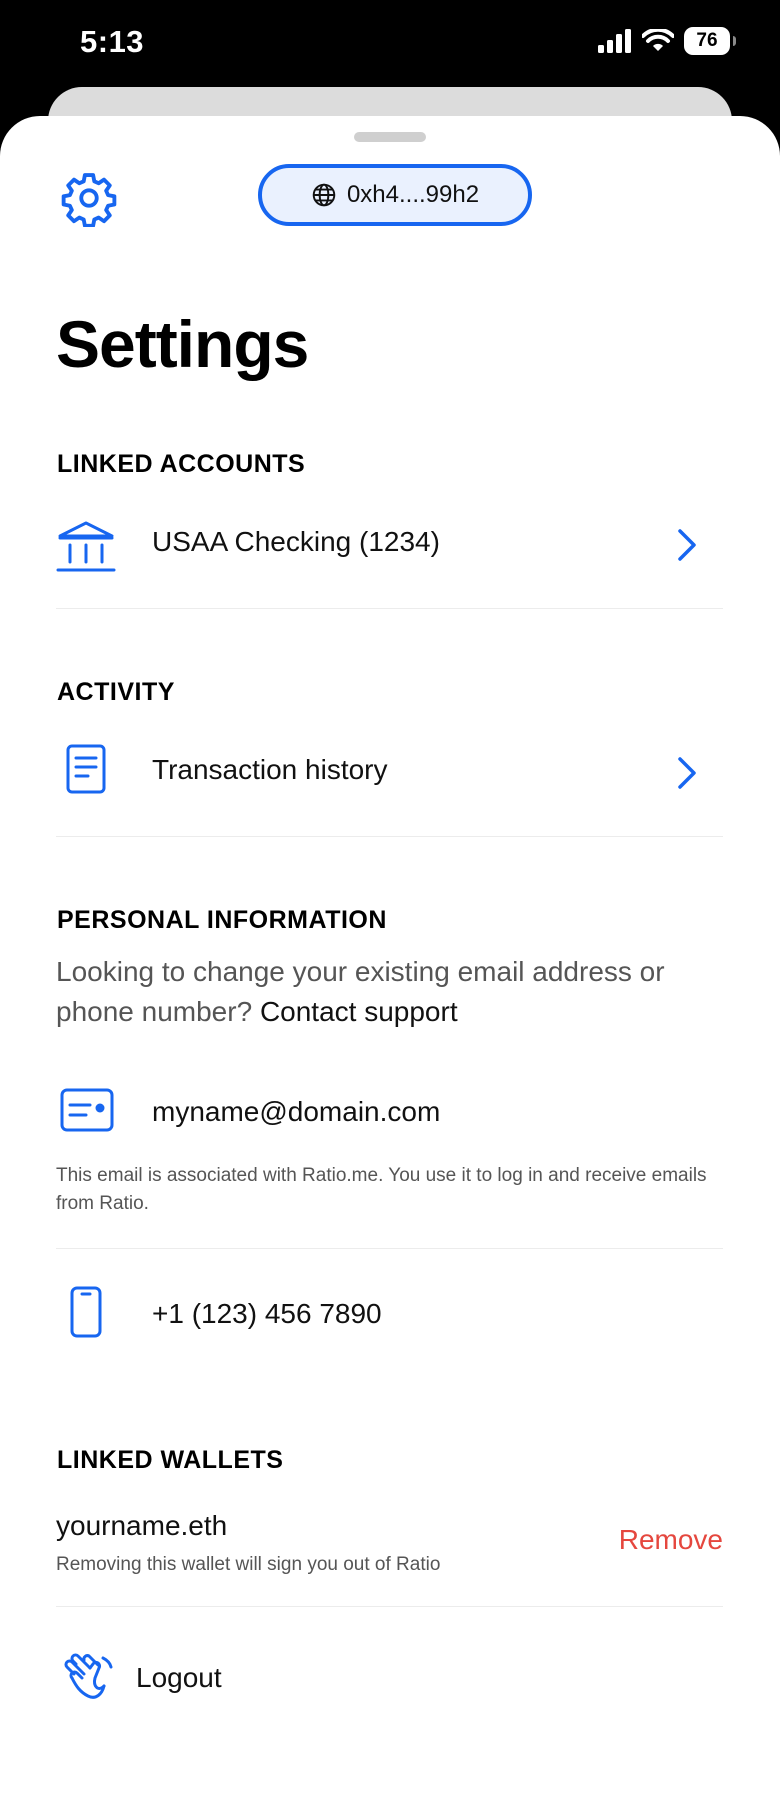 The image size is (780, 1796). Describe the element at coordinates (142, 1525) in the screenshot. I see `wallet-name: yourname.eth` at that location.